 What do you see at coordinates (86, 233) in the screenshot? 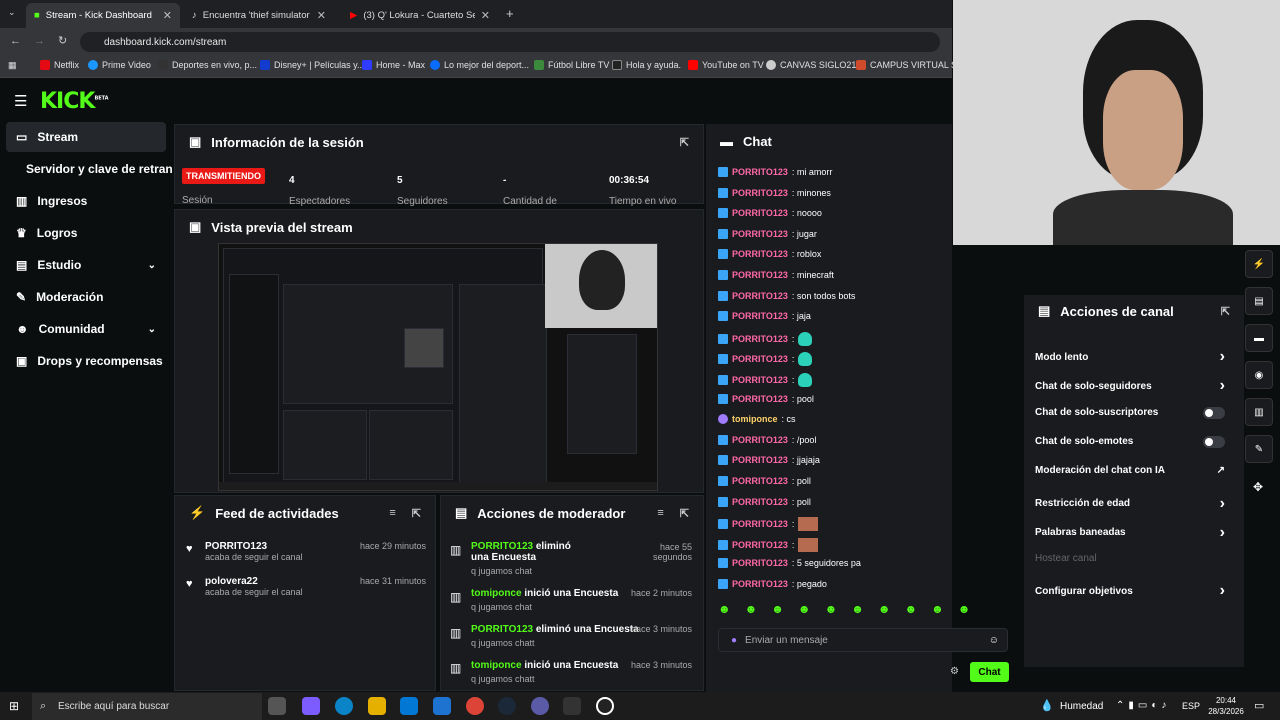
I see `sidebar-item-logros: ♛ Logros` at bounding box center [86, 233].